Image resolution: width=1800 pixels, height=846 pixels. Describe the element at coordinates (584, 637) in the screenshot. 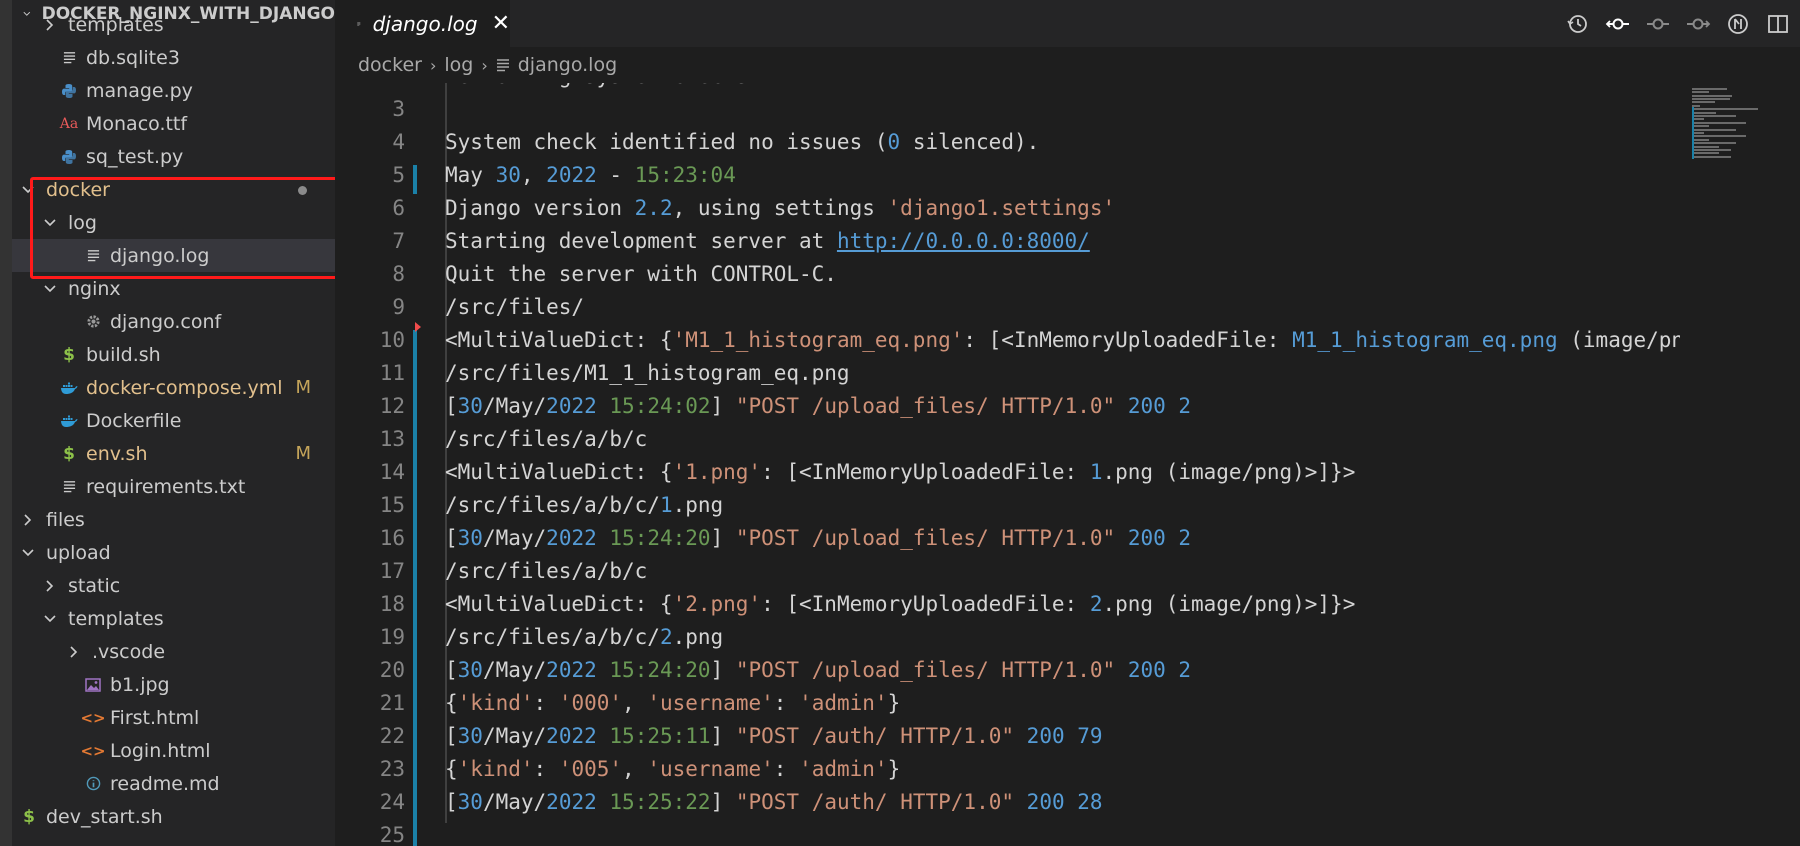

I see `code-line: /src/files/a/b/c/2.png` at that location.